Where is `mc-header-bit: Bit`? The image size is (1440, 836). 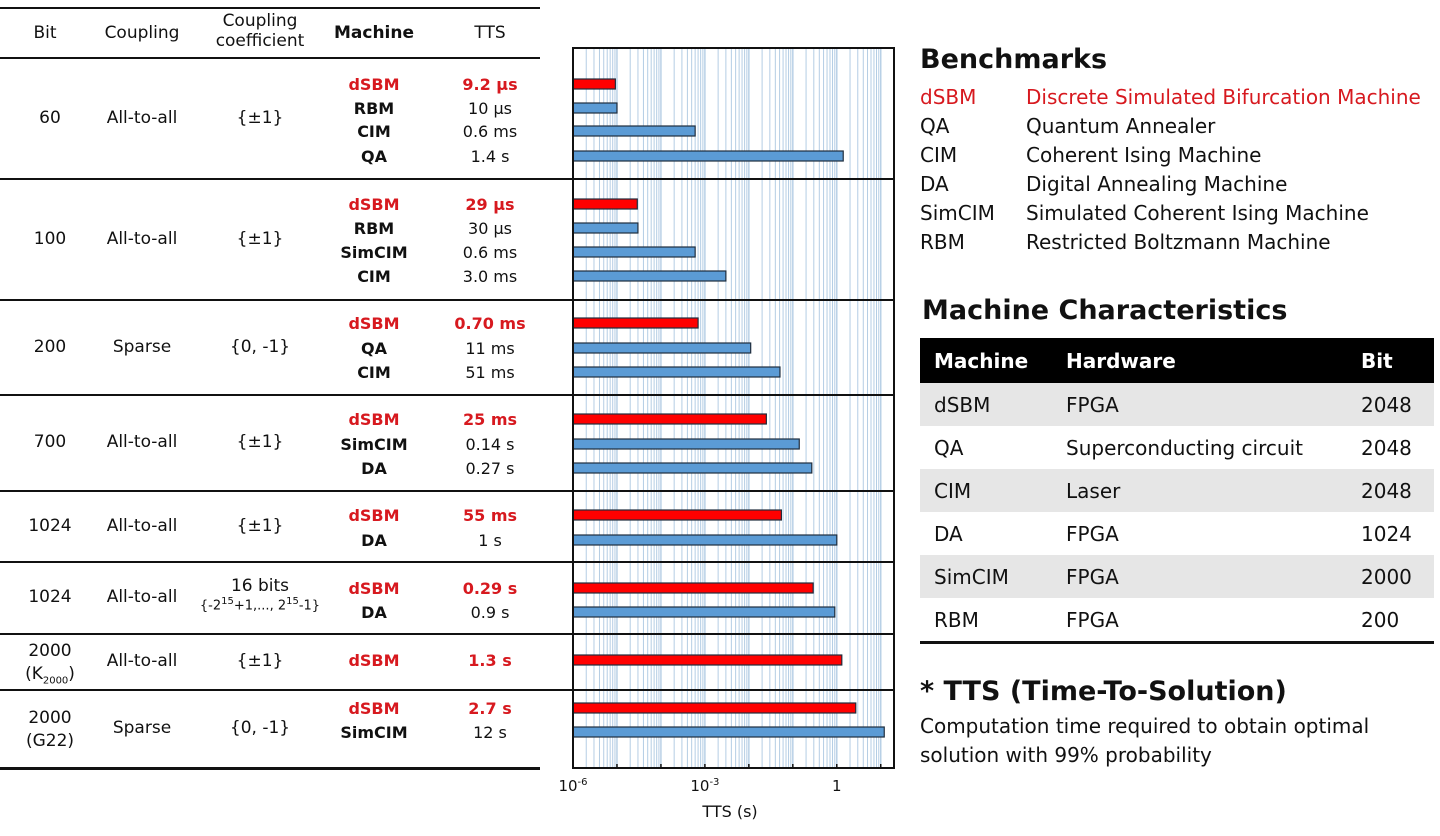 mc-header-bit: Bit is located at coordinates (1377, 360).